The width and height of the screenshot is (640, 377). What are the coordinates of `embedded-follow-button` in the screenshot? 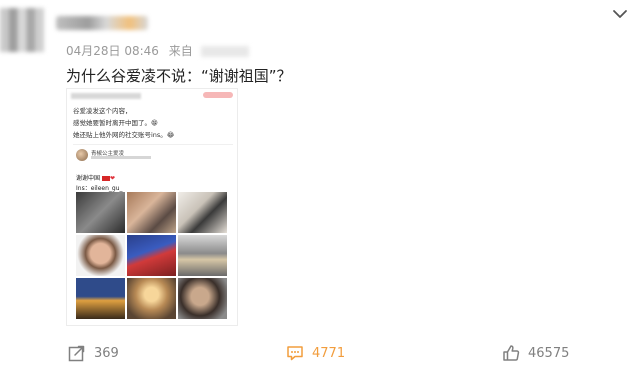 It's located at (218, 95).